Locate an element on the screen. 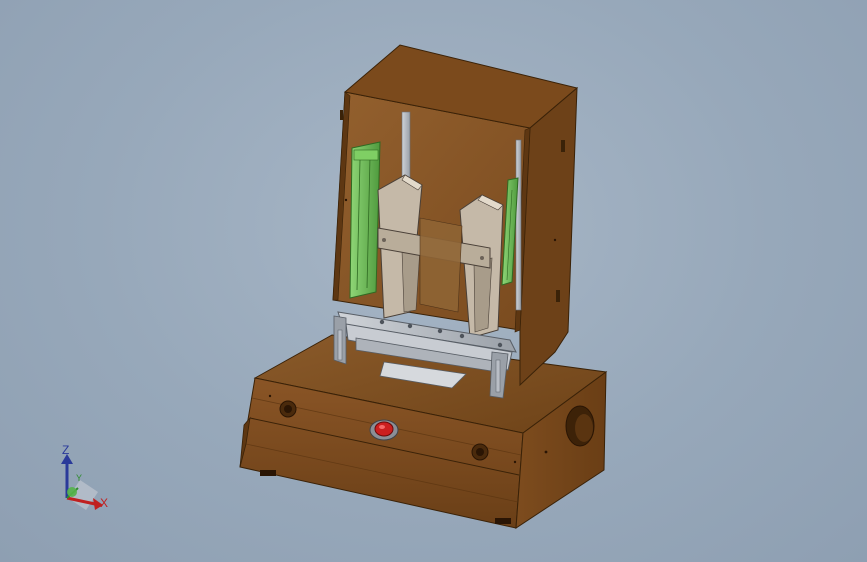 The width and height of the screenshot is (867, 562). orientation-triad: Z Y X is located at coordinates (85, 480).